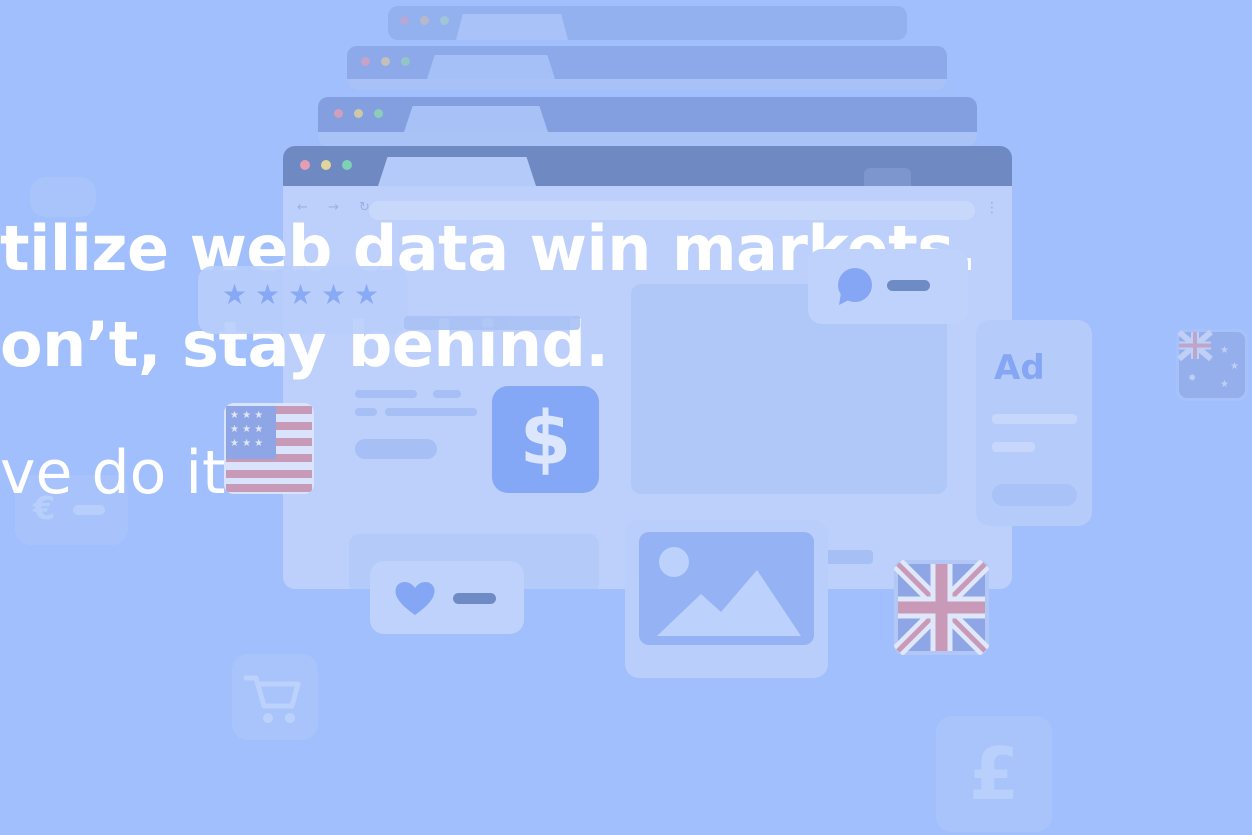 The height and width of the screenshot is (835, 1252). What do you see at coordinates (941, 607) in the screenshot?
I see `uk-flag-icon` at bounding box center [941, 607].